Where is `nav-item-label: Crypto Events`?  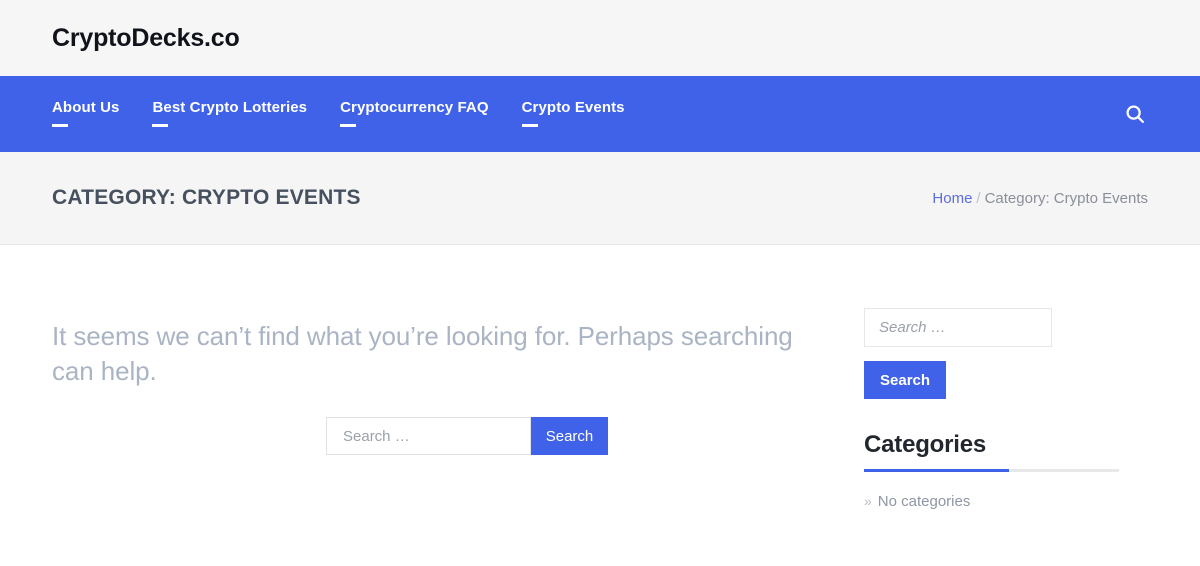 nav-item-label: Crypto Events is located at coordinates (573, 107).